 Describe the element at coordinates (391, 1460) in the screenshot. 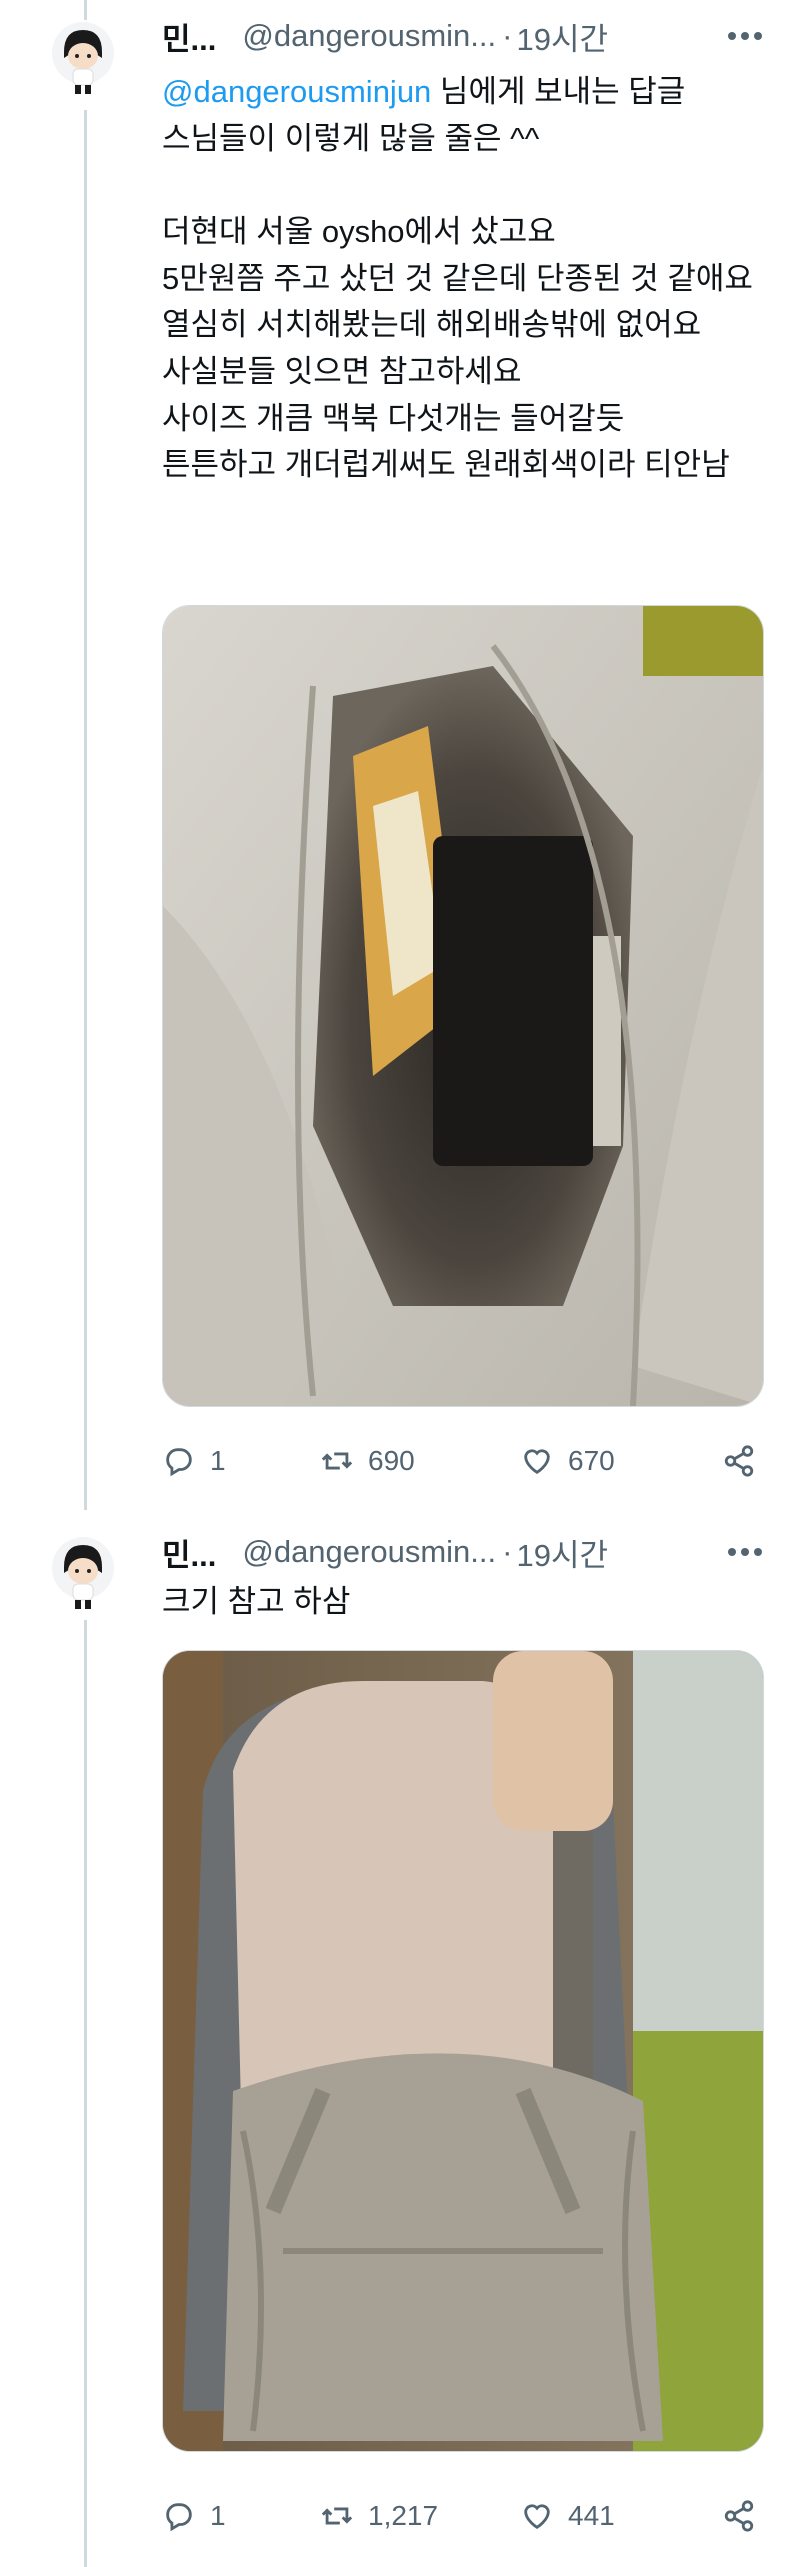

I see `retweet-count: 690` at that location.